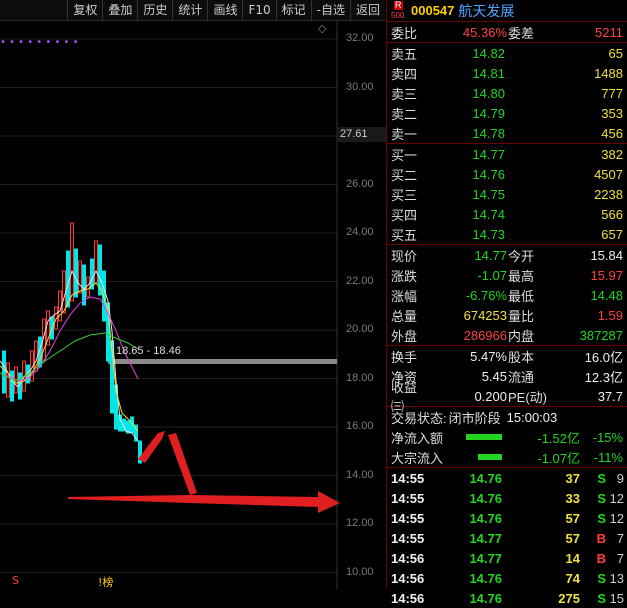 Image resolution: width=627 pixels, height=608 pixels. What do you see at coordinates (610, 315) in the screenshot?
I see `stat-value-2: 1.59` at bounding box center [610, 315].